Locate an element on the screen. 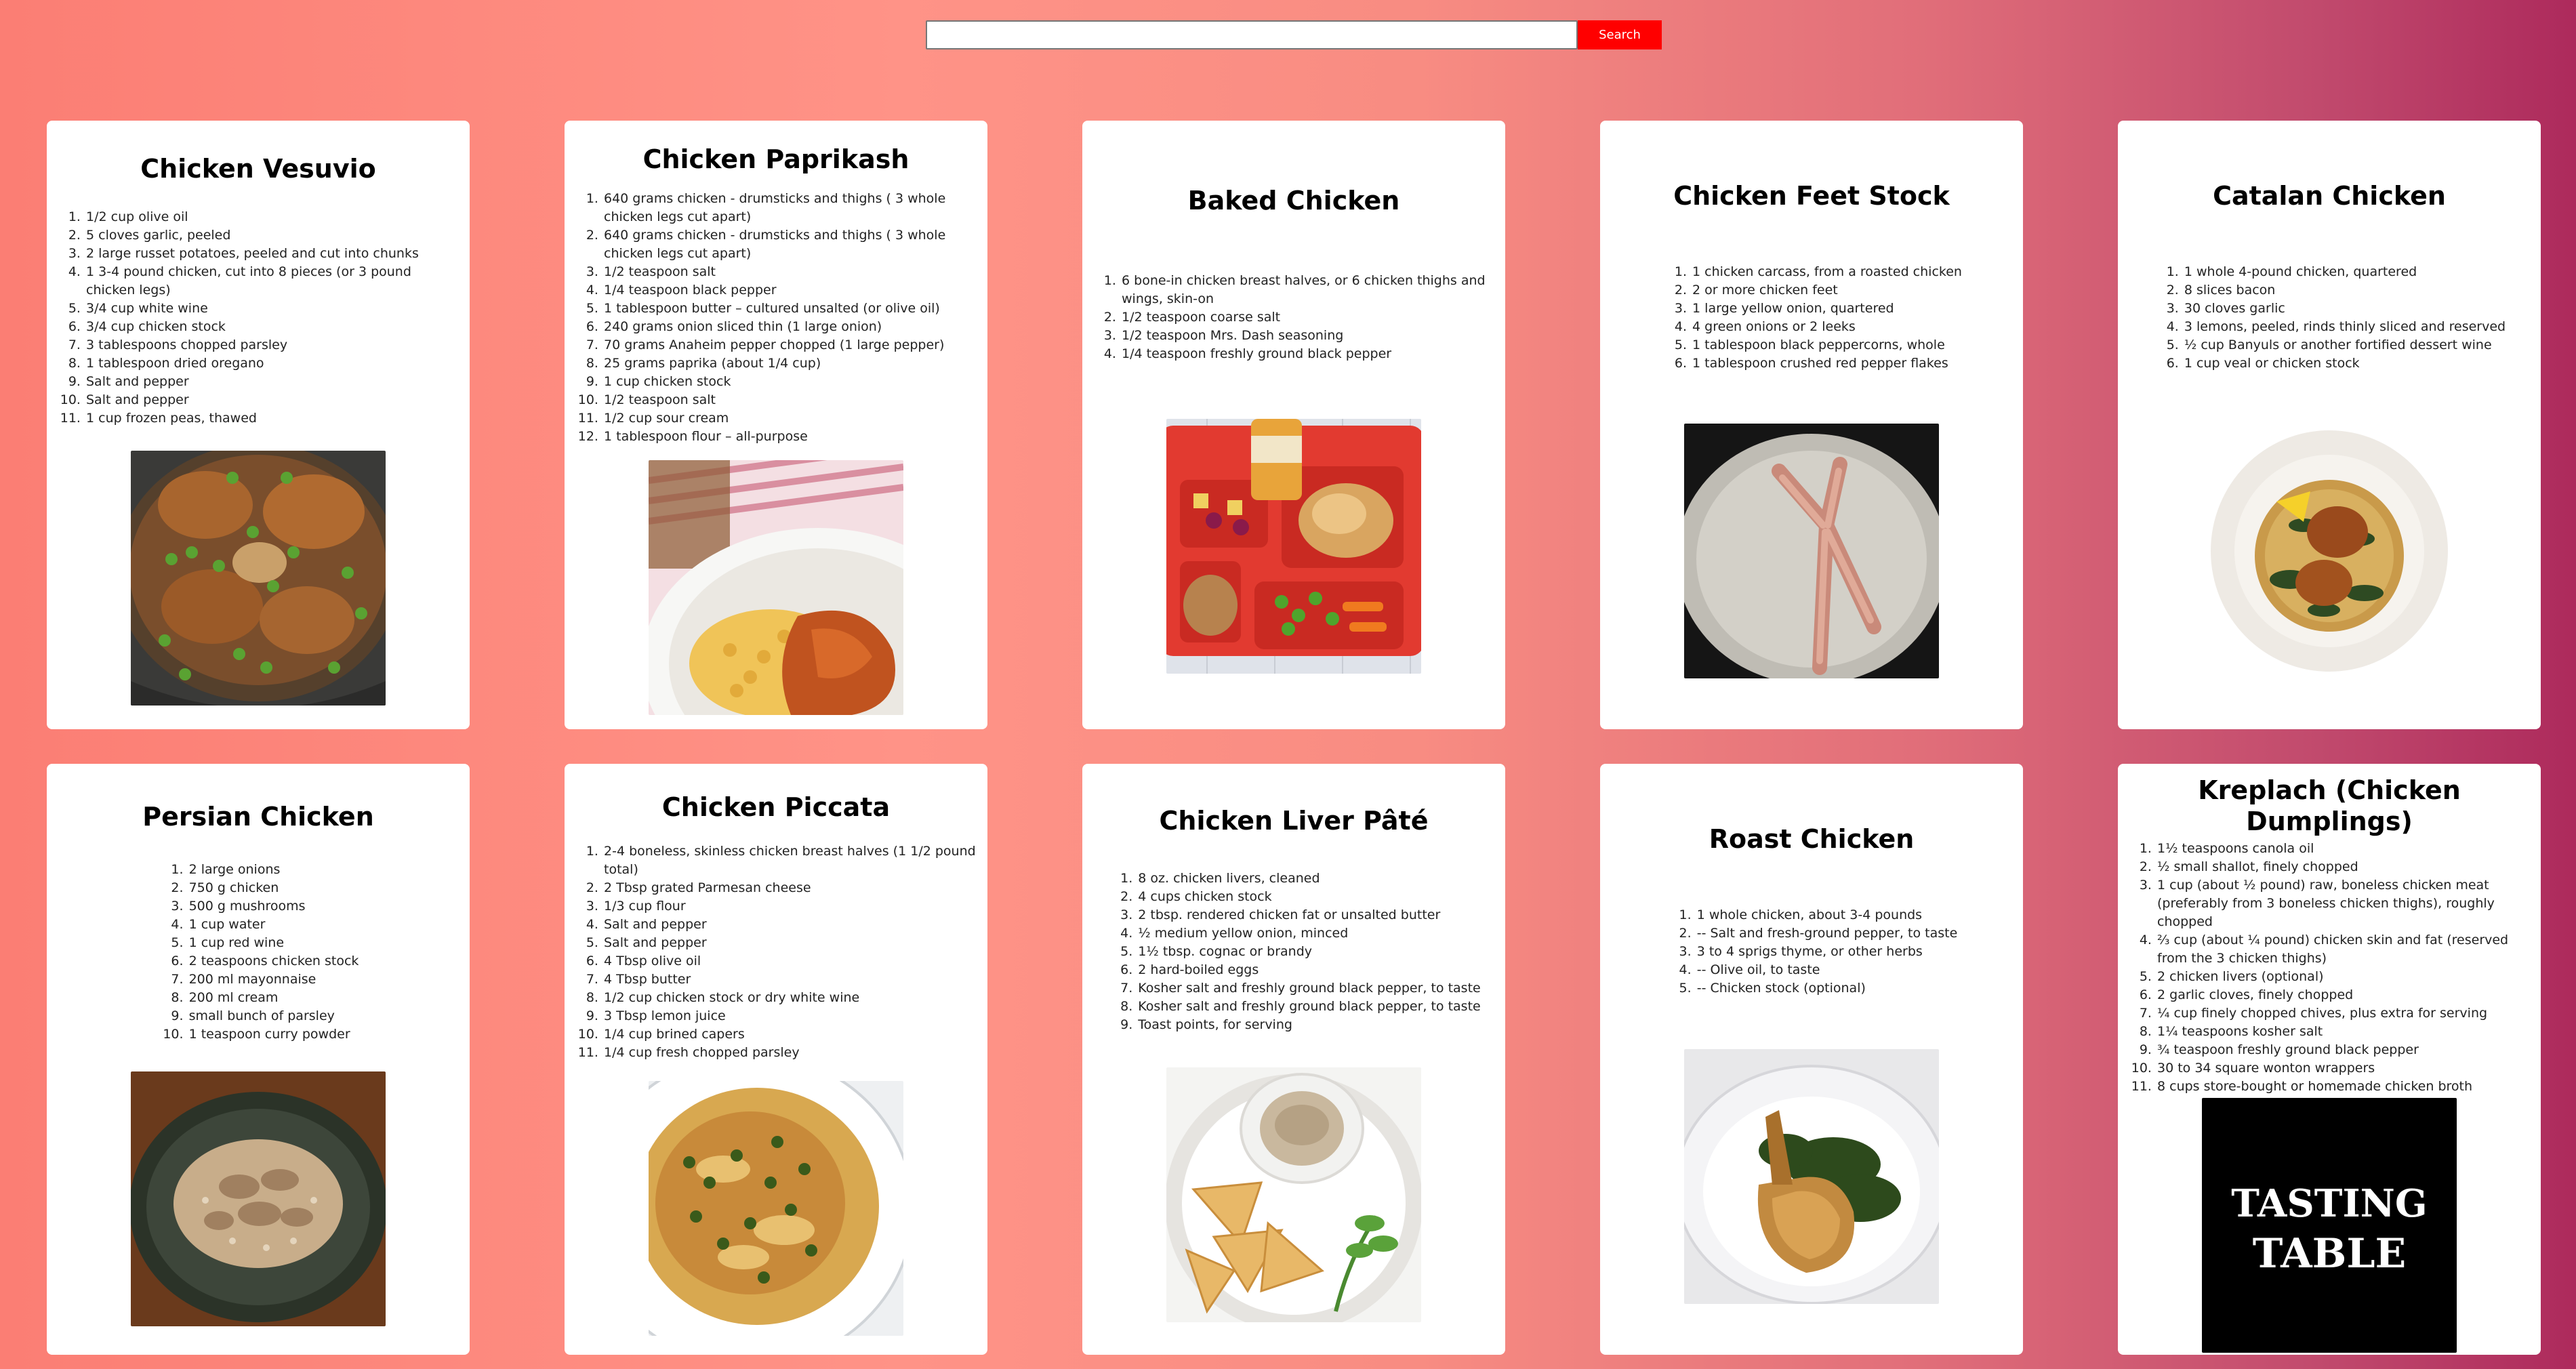  ingredient-item: 3 to 4 sprigs thyme, or other herbs is located at coordinates (1827, 952).